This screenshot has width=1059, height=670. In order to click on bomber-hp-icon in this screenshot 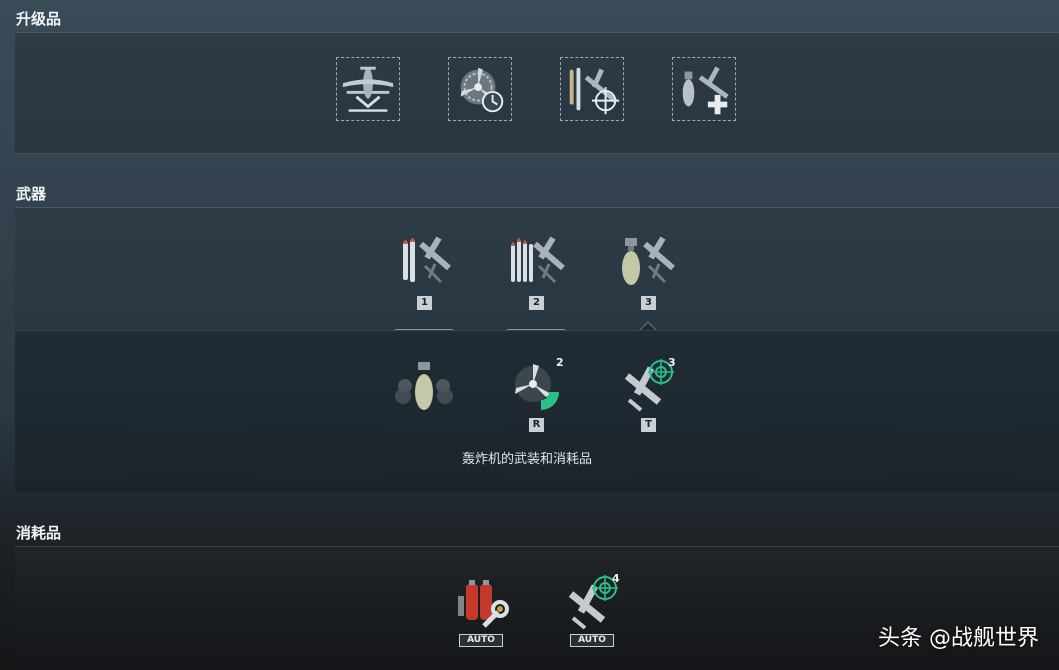, I will do `click(705, 90)`.